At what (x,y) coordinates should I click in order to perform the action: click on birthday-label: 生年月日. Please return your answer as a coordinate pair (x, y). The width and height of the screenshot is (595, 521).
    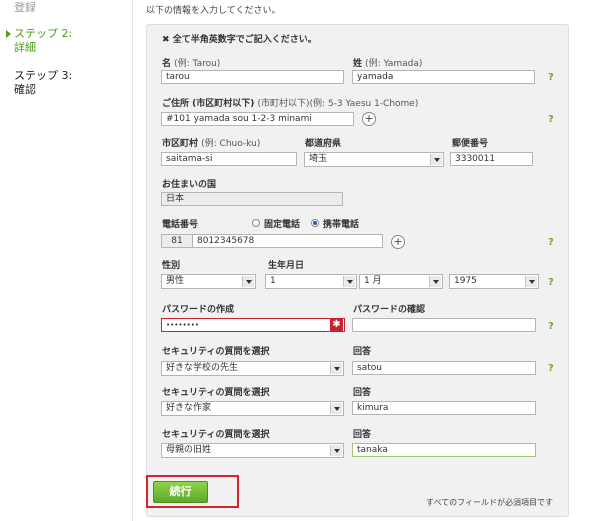
    Looking at the image, I should click on (286, 266).